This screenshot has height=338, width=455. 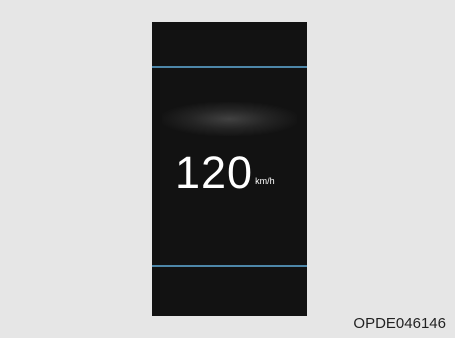 What do you see at coordinates (265, 181) in the screenshot?
I see `speed-unit: km/h` at bounding box center [265, 181].